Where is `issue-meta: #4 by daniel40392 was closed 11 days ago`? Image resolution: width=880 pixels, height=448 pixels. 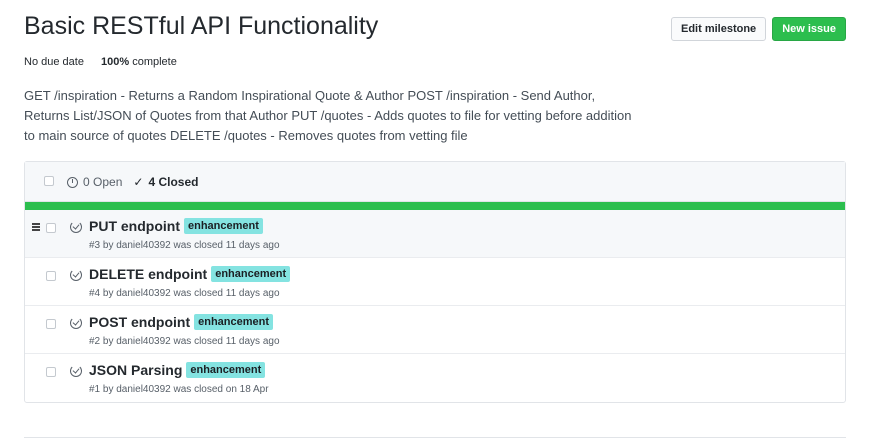
issue-meta: #4 by daniel40392 was closed 11 days ago is located at coordinates (184, 293).